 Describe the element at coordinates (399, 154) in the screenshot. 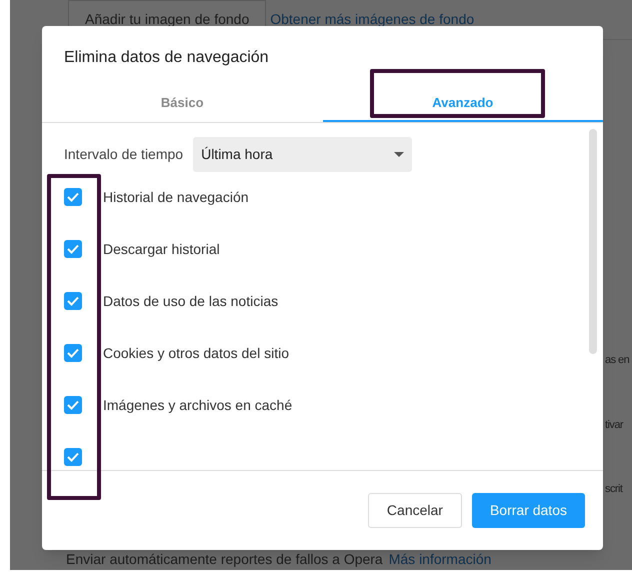

I see `dropdown-caret-icon` at that location.